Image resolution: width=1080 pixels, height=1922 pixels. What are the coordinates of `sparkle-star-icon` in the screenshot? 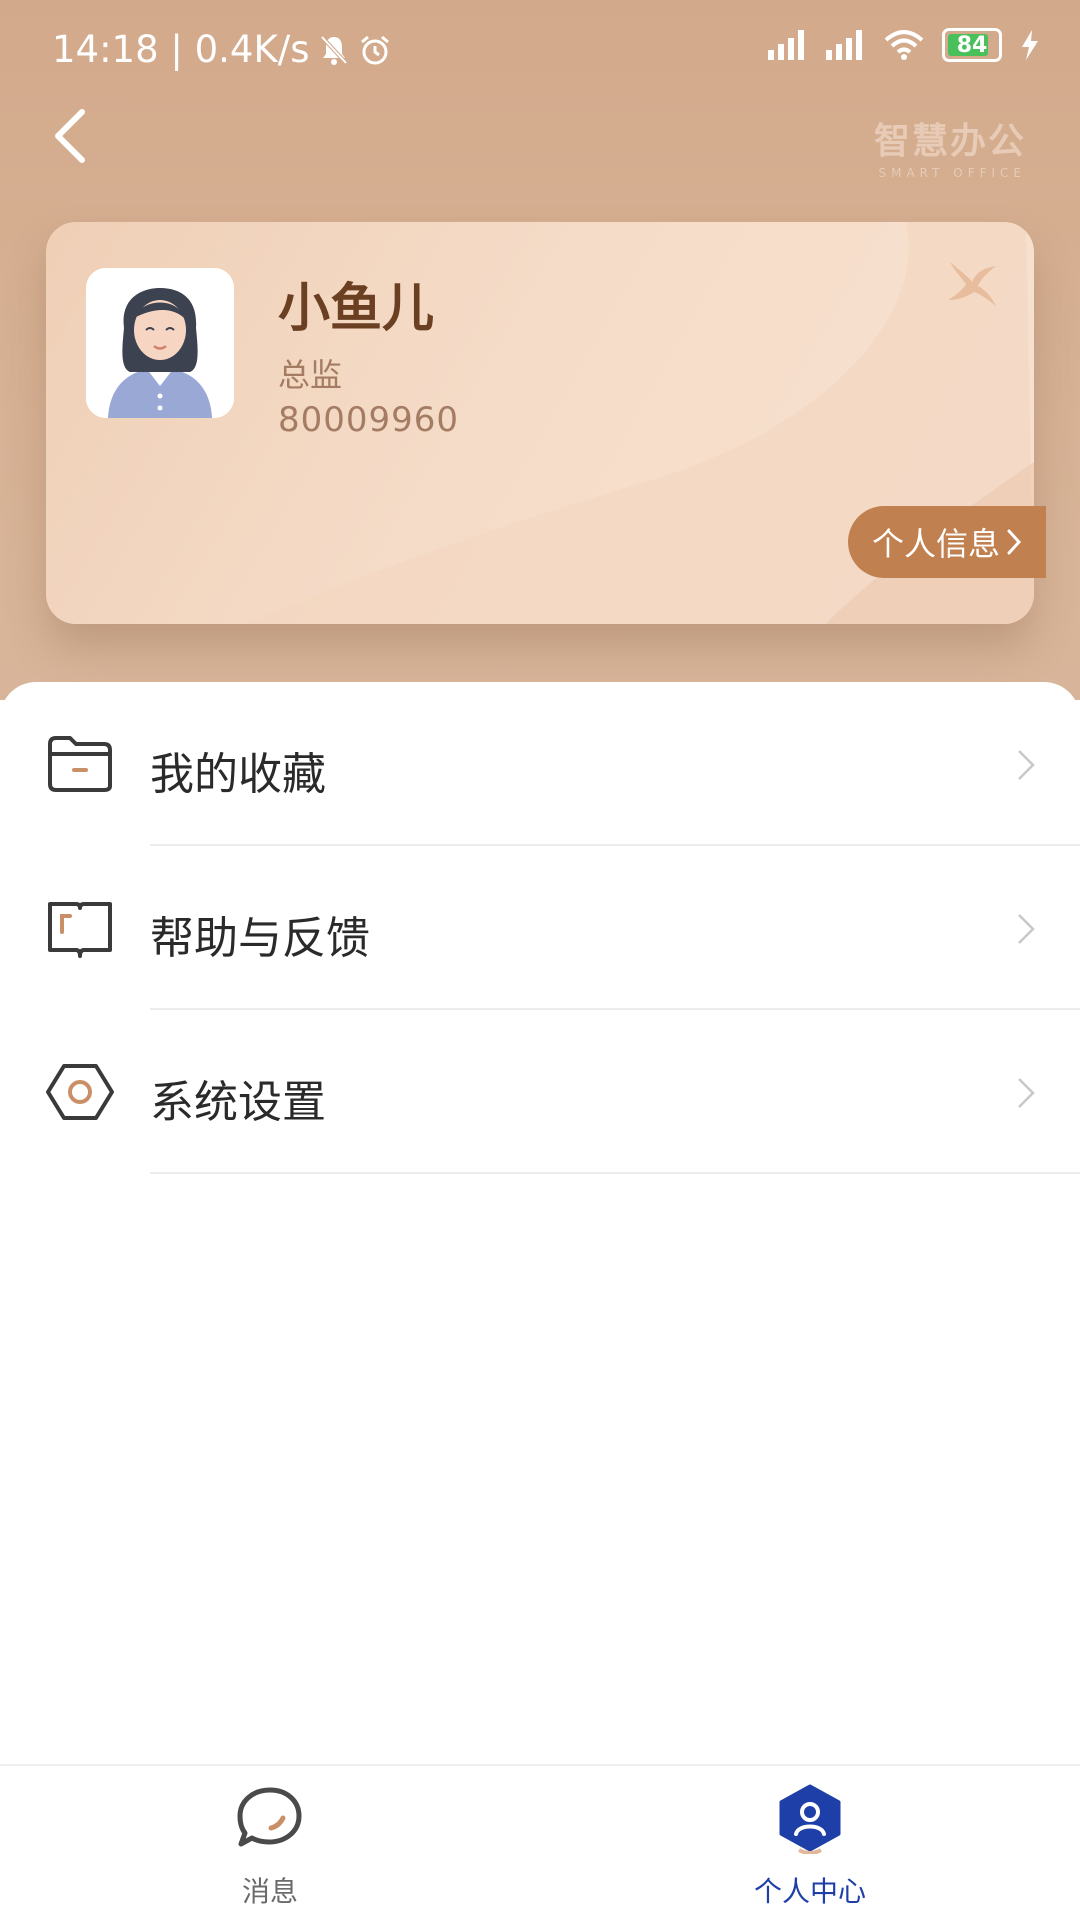 It's located at (972, 284).